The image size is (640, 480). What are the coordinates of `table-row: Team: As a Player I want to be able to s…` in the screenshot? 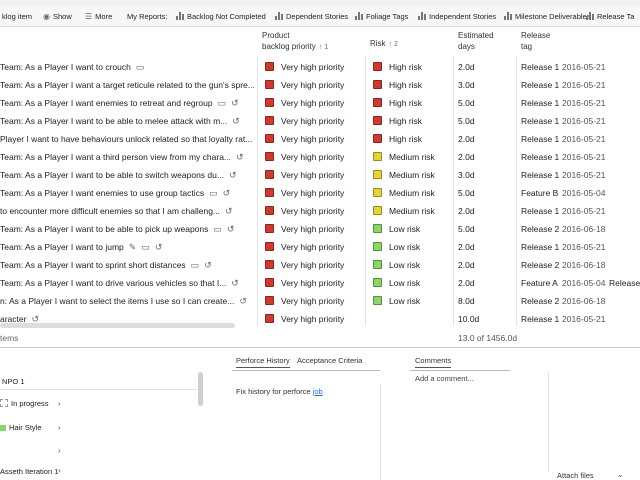 It's located at (320, 175).